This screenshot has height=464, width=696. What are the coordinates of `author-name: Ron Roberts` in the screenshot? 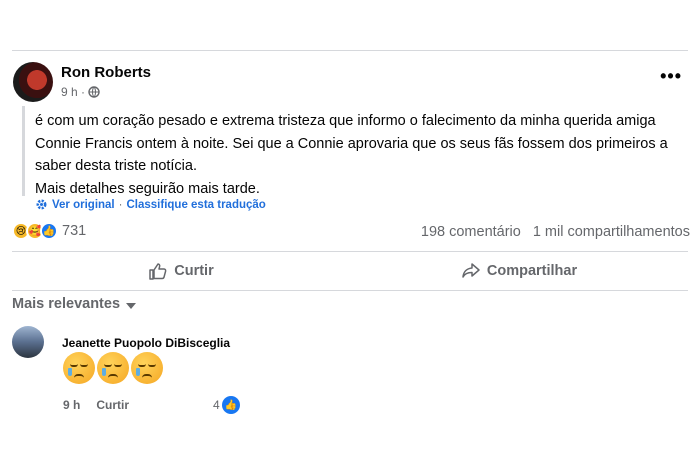 It's located at (106, 72).